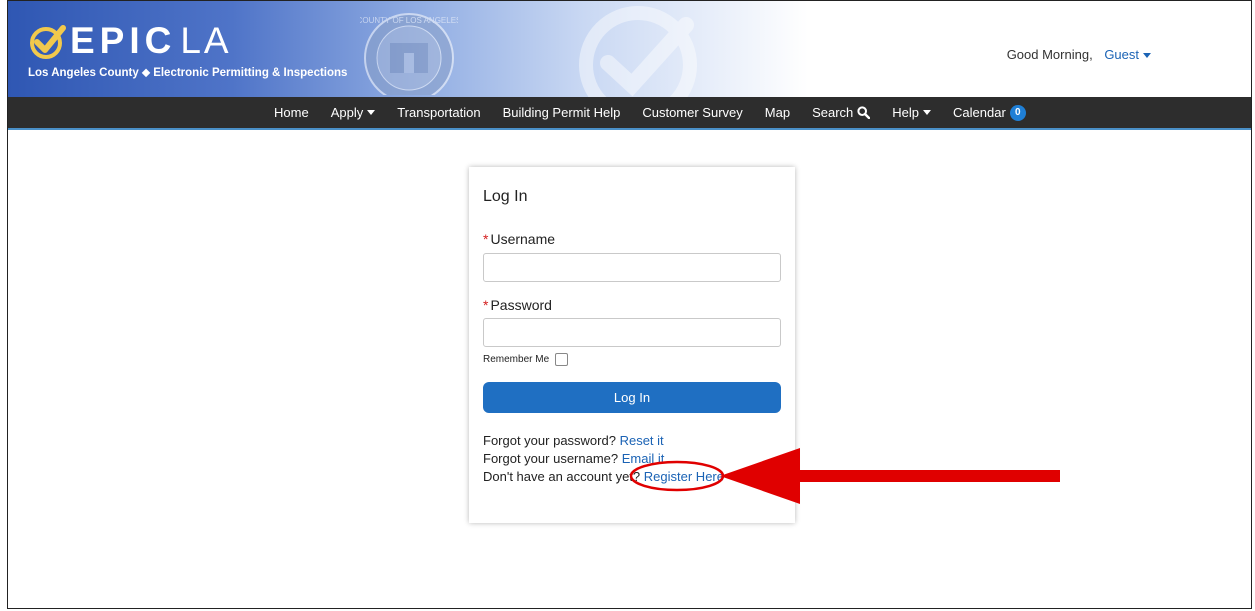  What do you see at coordinates (206, 40) in the screenshot?
I see `logo-la-text: LA` at bounding box center [206, 40].